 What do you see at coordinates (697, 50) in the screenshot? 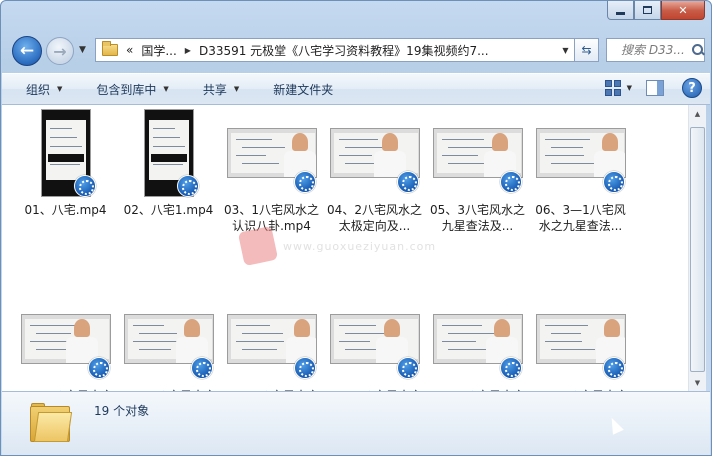
I see `search-icon` at bounding box center [697, 50].